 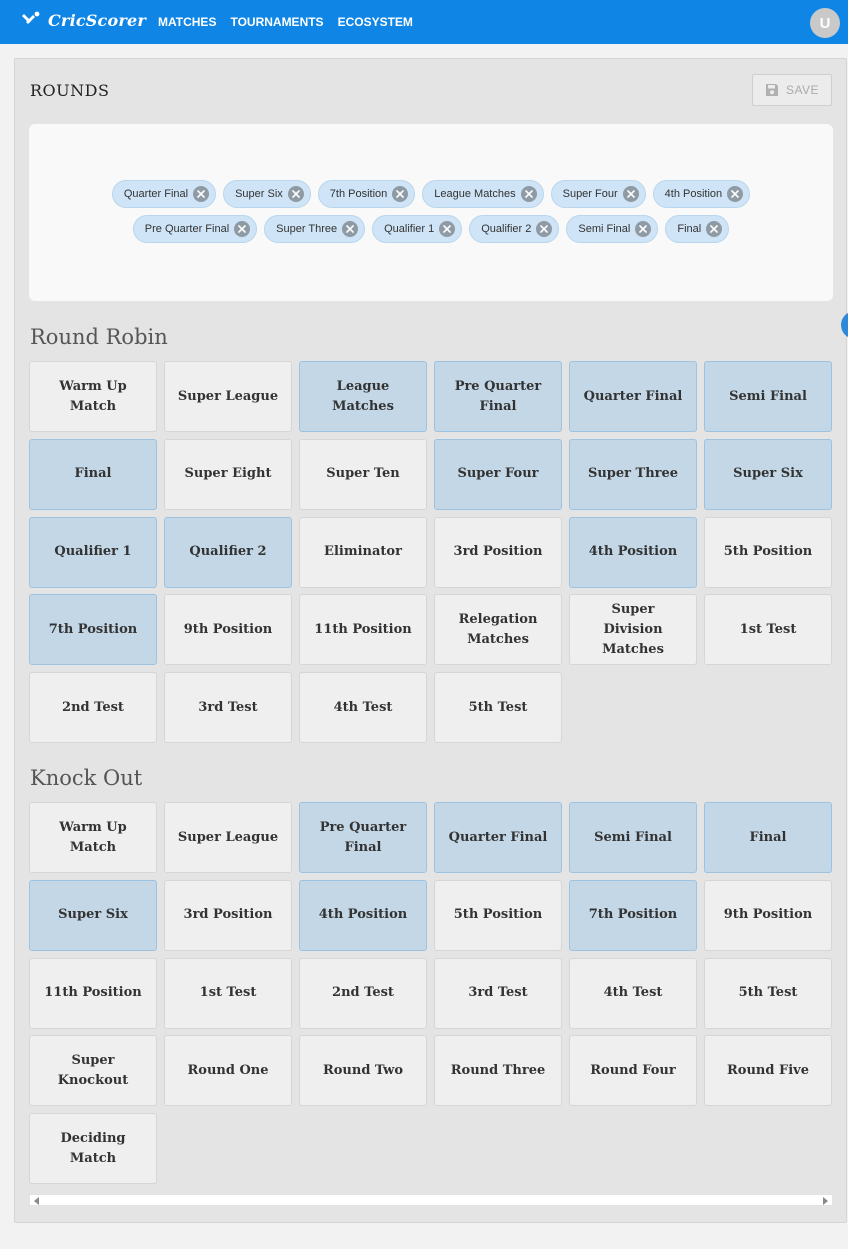 What do you see at coordinates (363, 474) in the screenshot?
I see `round-option-tile: Super Ten` at bounding box center [363, 474].